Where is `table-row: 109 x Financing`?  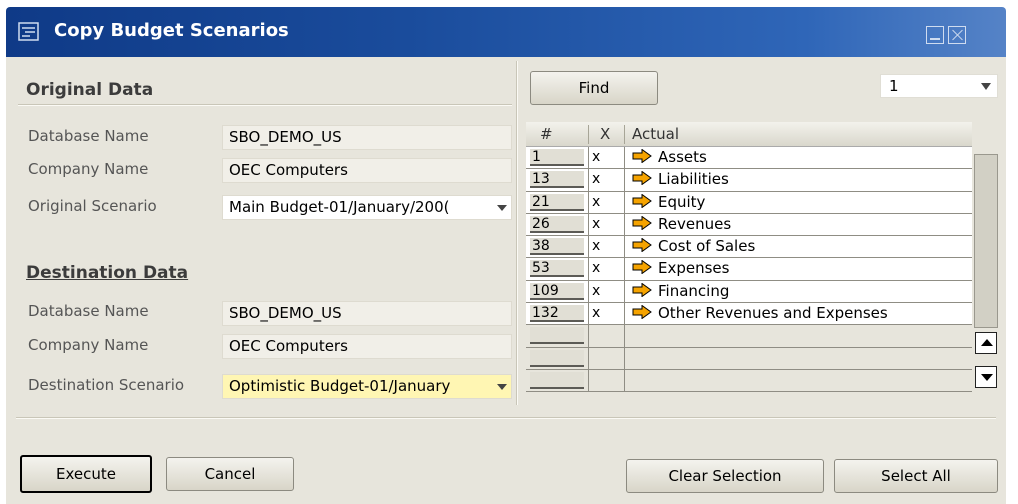 table-row: 109 x Financing is located at coordinates (749, 292).